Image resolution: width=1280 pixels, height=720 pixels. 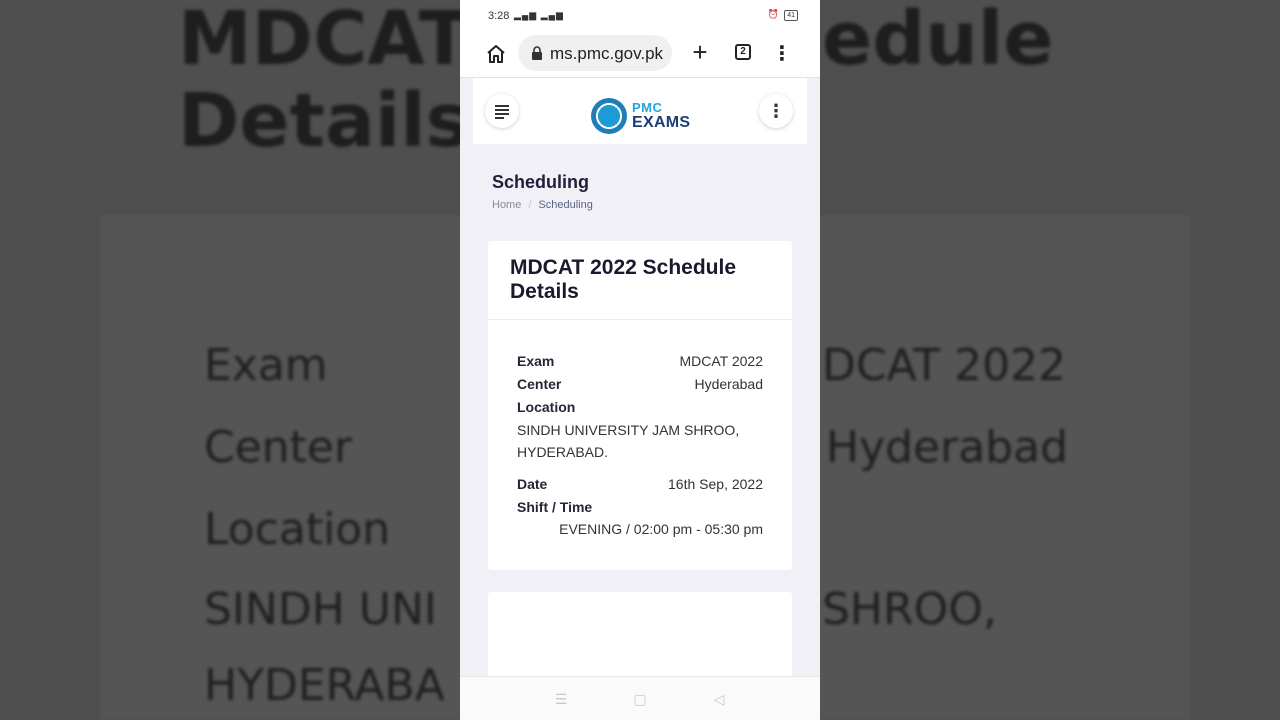 I want to click on exam-label: Exam, so click(x=536, y=361).